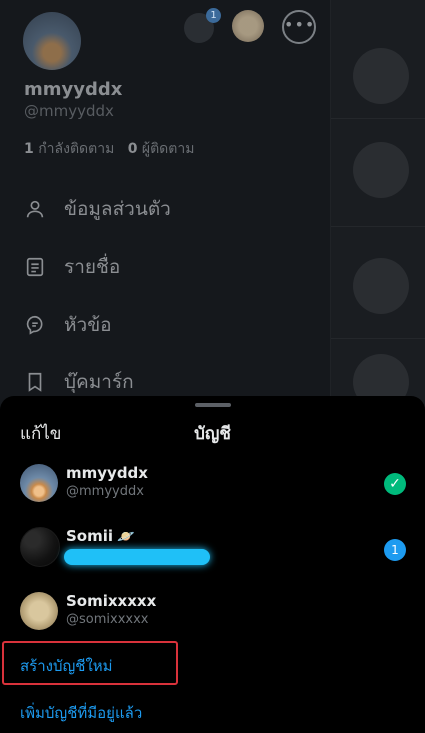 Image resolution: width=425 pixels, height=733 pixels. Describe the element at coordinates (35, 267) in the screenshot. I see `list-icon` at that location.